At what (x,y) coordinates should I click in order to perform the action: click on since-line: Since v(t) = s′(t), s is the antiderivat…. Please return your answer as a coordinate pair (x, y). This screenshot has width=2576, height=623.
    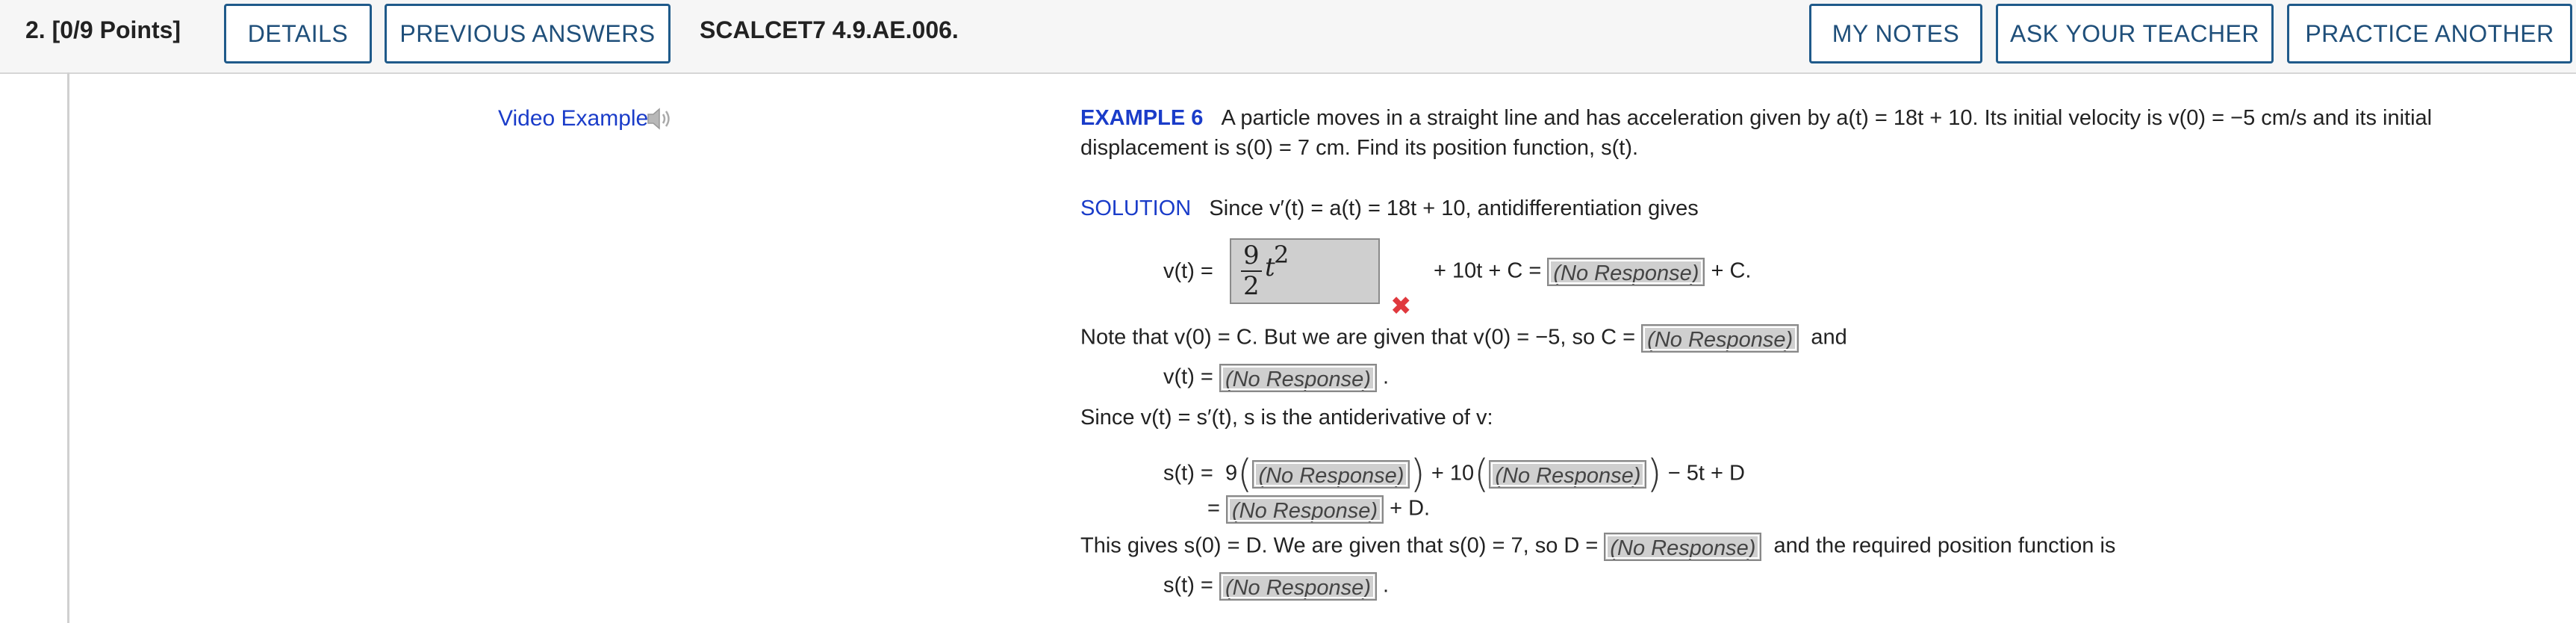
    Looking at the image, I should click on (1286, 418).